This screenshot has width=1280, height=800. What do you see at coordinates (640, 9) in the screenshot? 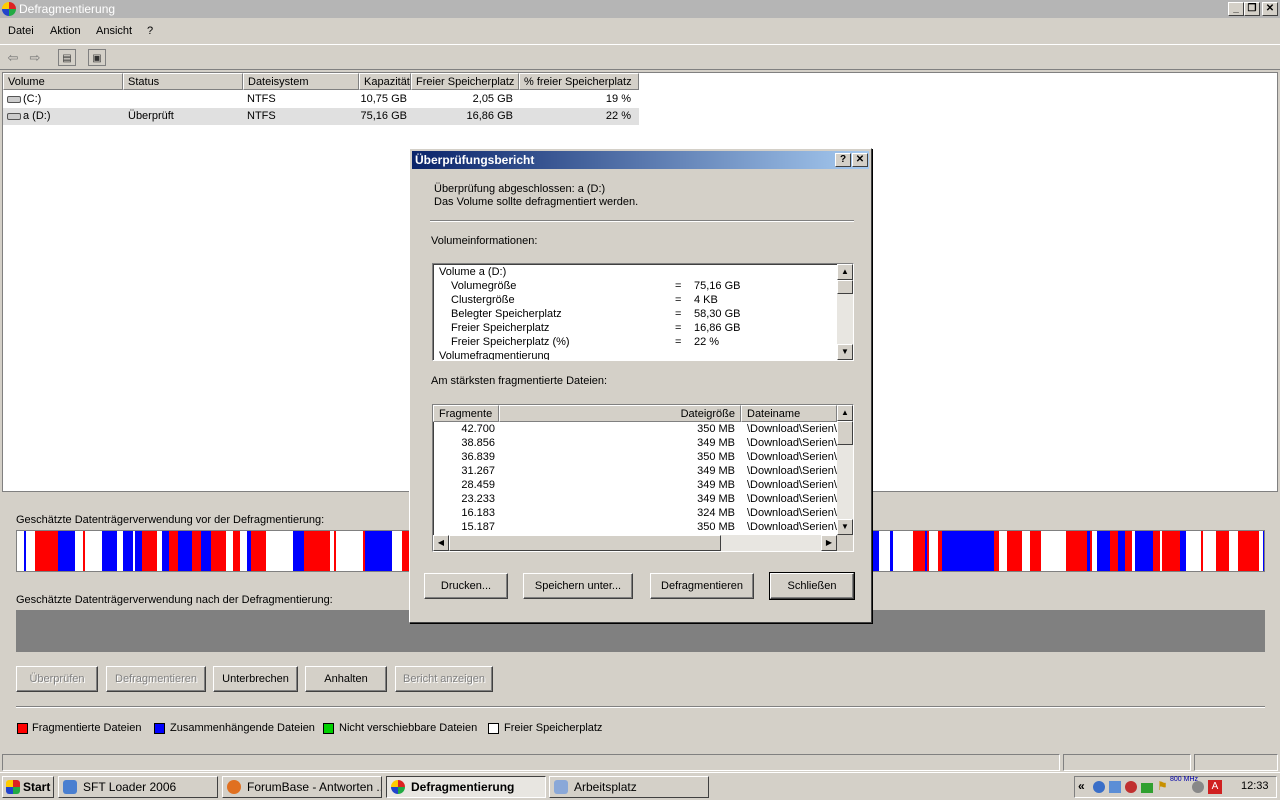
I see `window-title-bar: Defragmentierung _ ❐ ✕` at bounding box center [640, 9].